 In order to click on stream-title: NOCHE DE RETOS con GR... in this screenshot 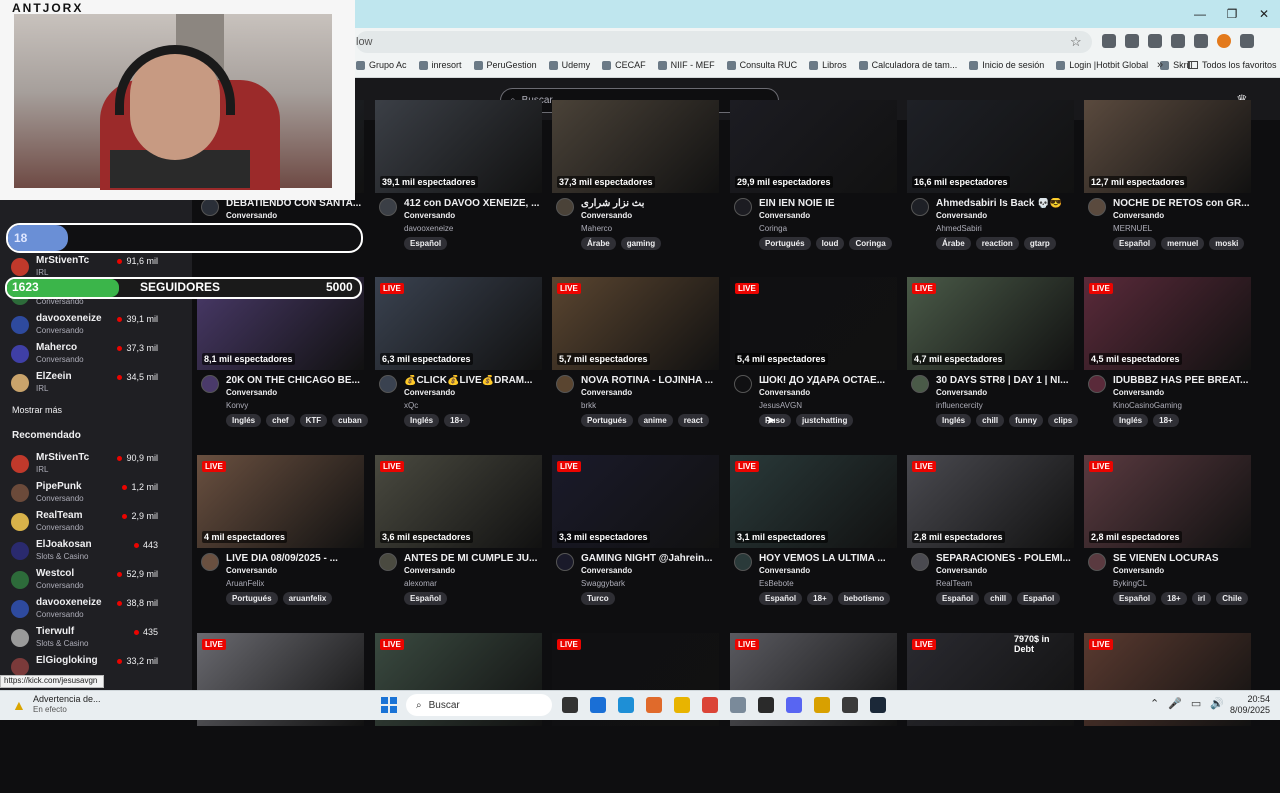, I will do `click(1182, 203)`.